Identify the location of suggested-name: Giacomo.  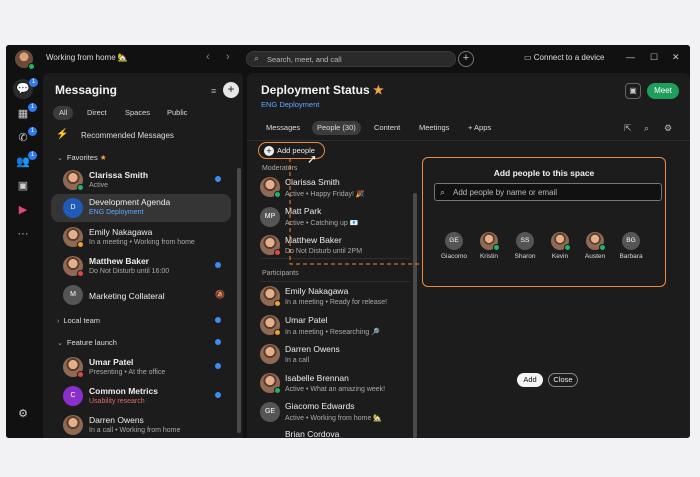
(453, 256).